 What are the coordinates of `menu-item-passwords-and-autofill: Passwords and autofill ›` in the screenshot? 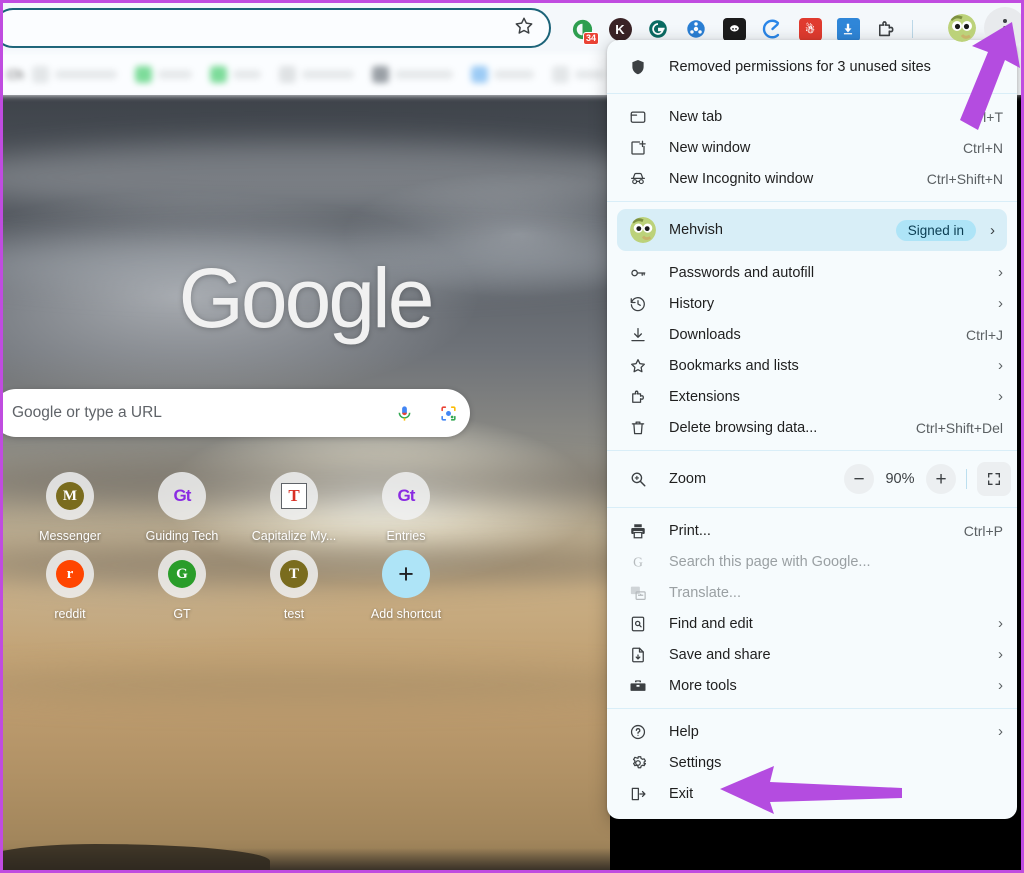 It's located at (812, 272).